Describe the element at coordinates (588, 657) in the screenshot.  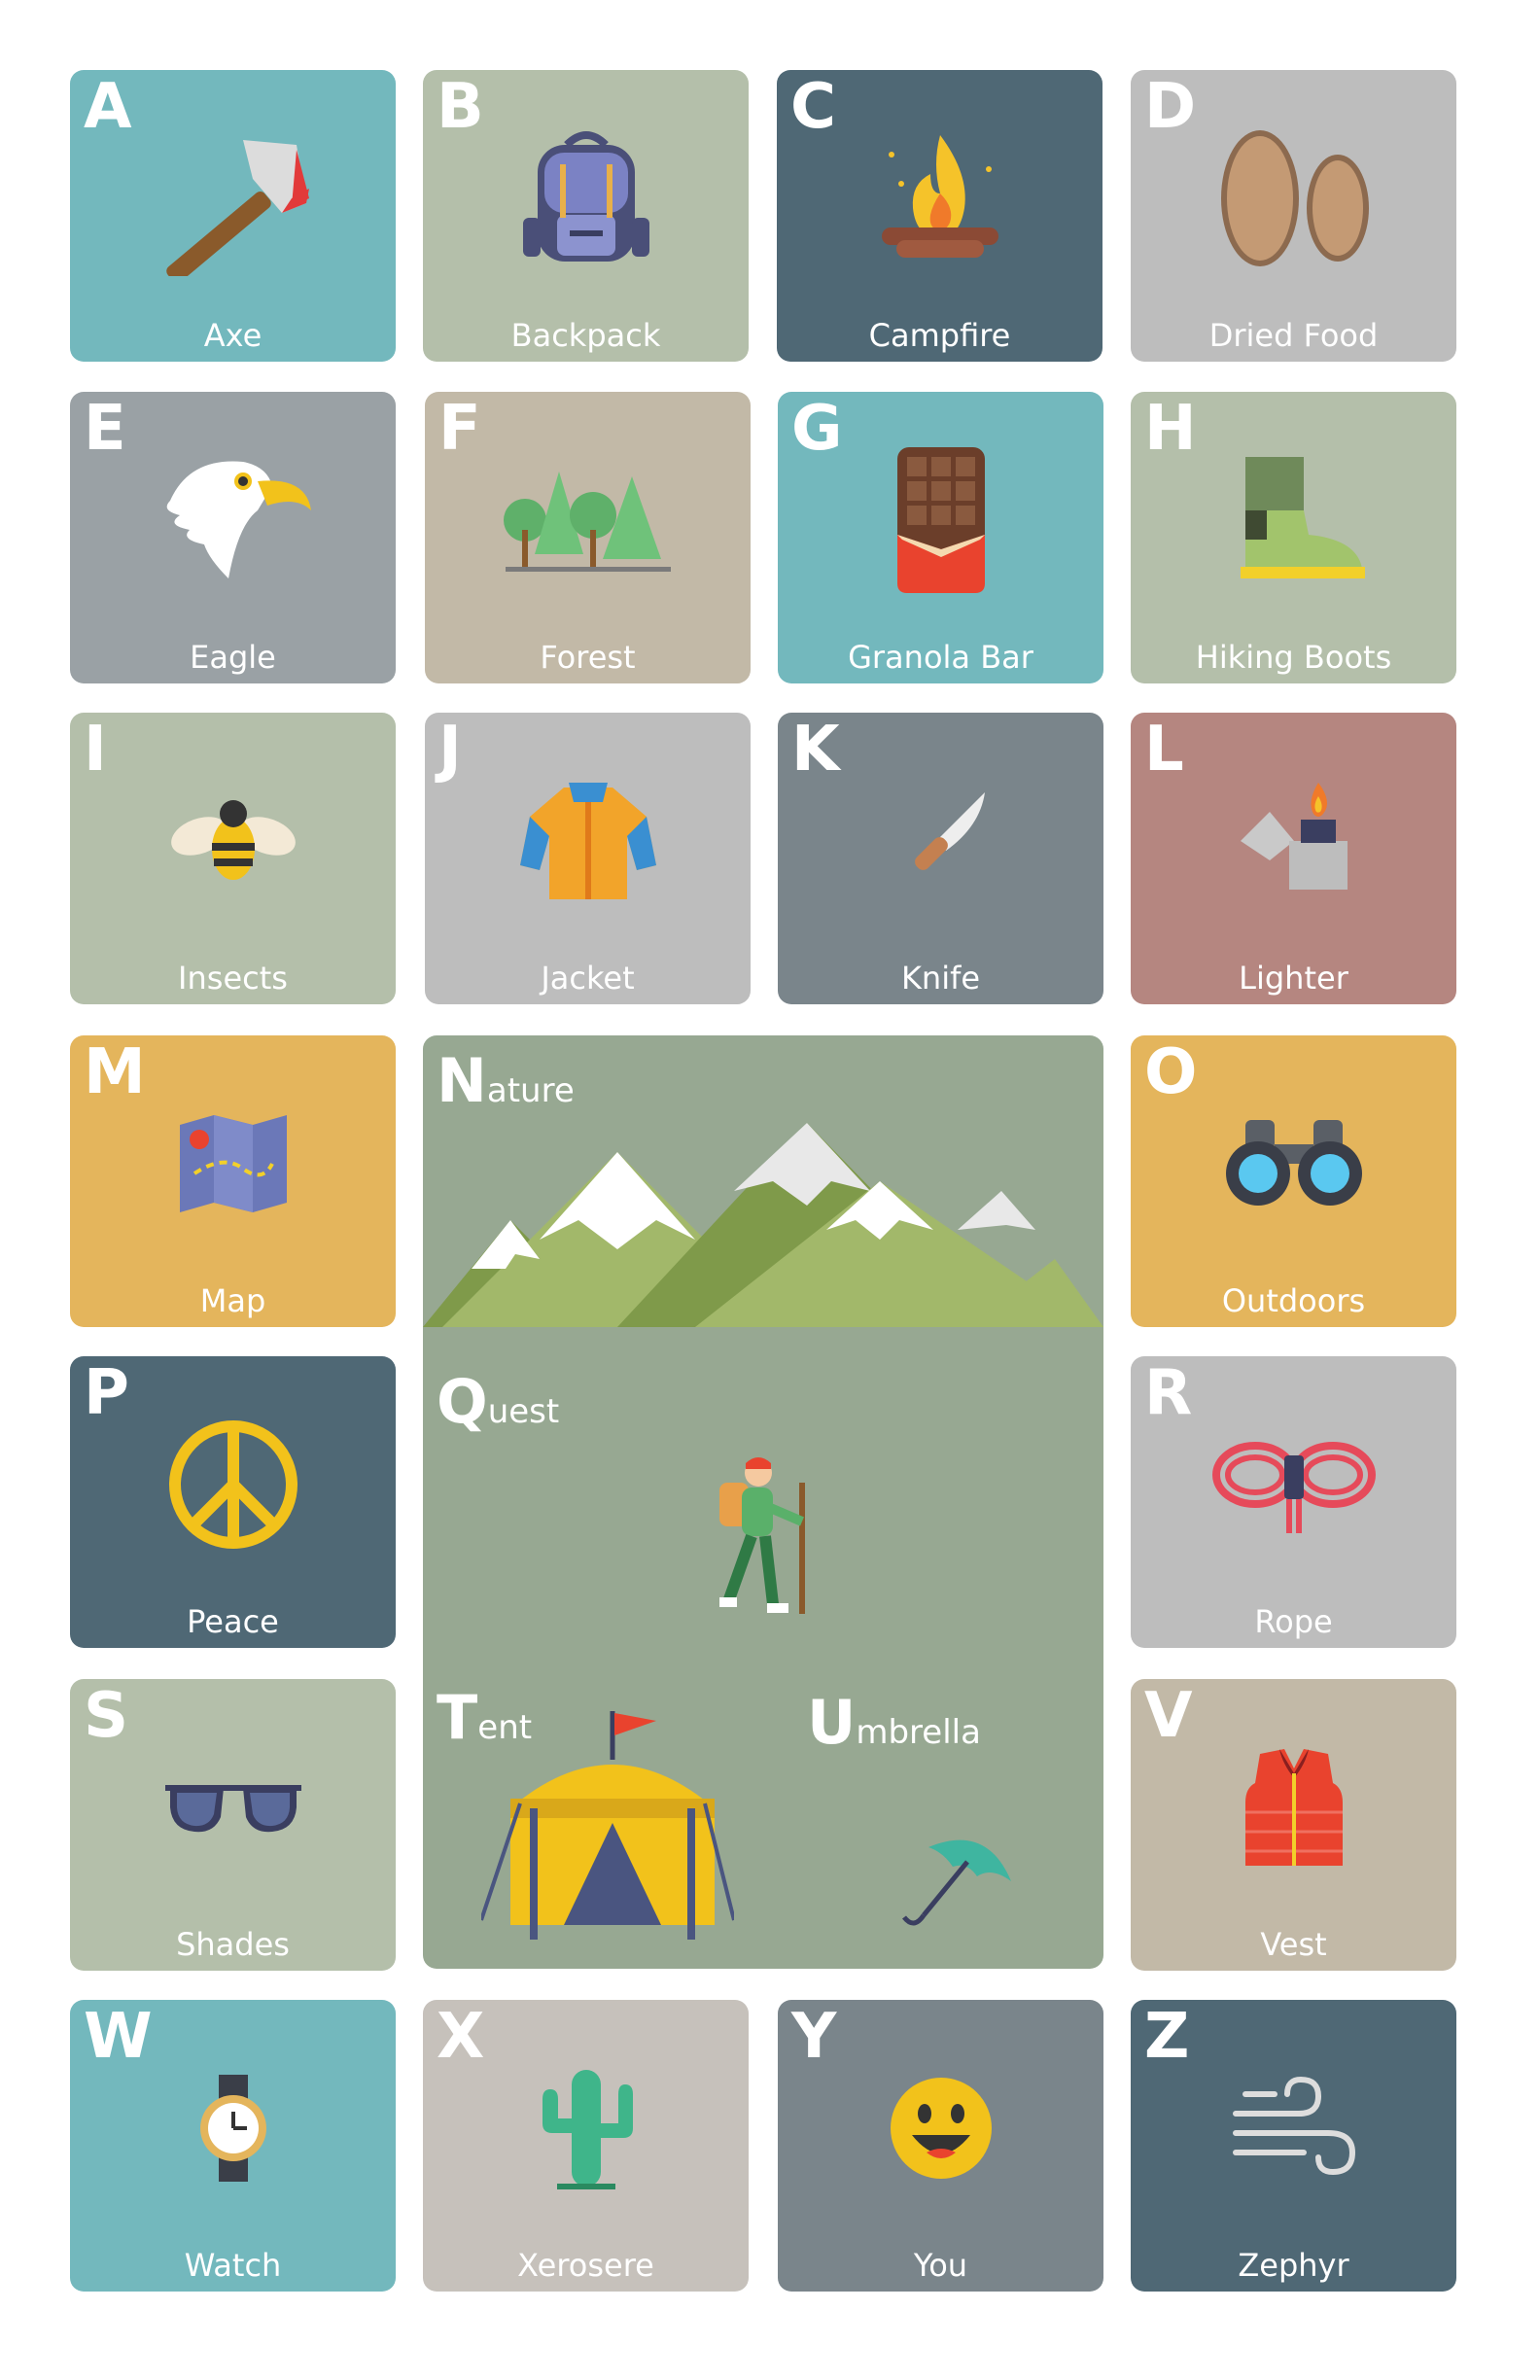
I see `card-label: Forest` at that location.